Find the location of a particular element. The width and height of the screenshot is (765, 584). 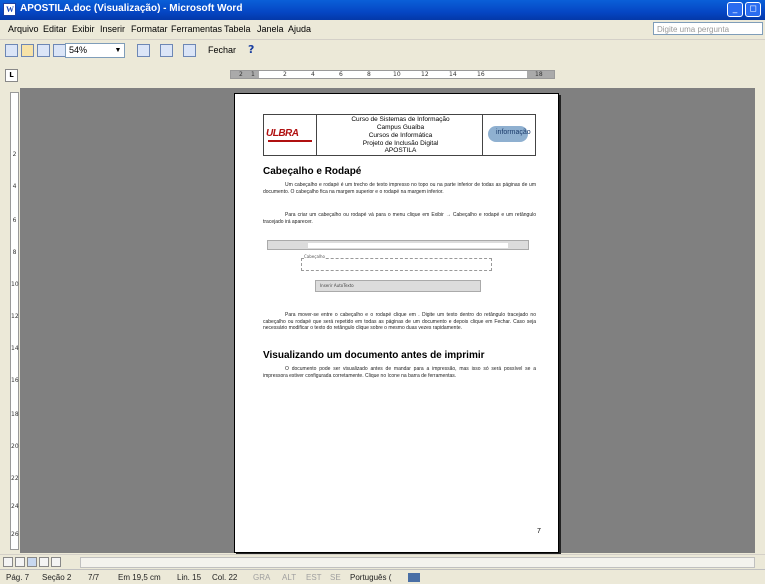

vertical-ruler: 2 4 6 8 10 12 14 16 18 20 22 24 26 is located at coordinates (14, 321).